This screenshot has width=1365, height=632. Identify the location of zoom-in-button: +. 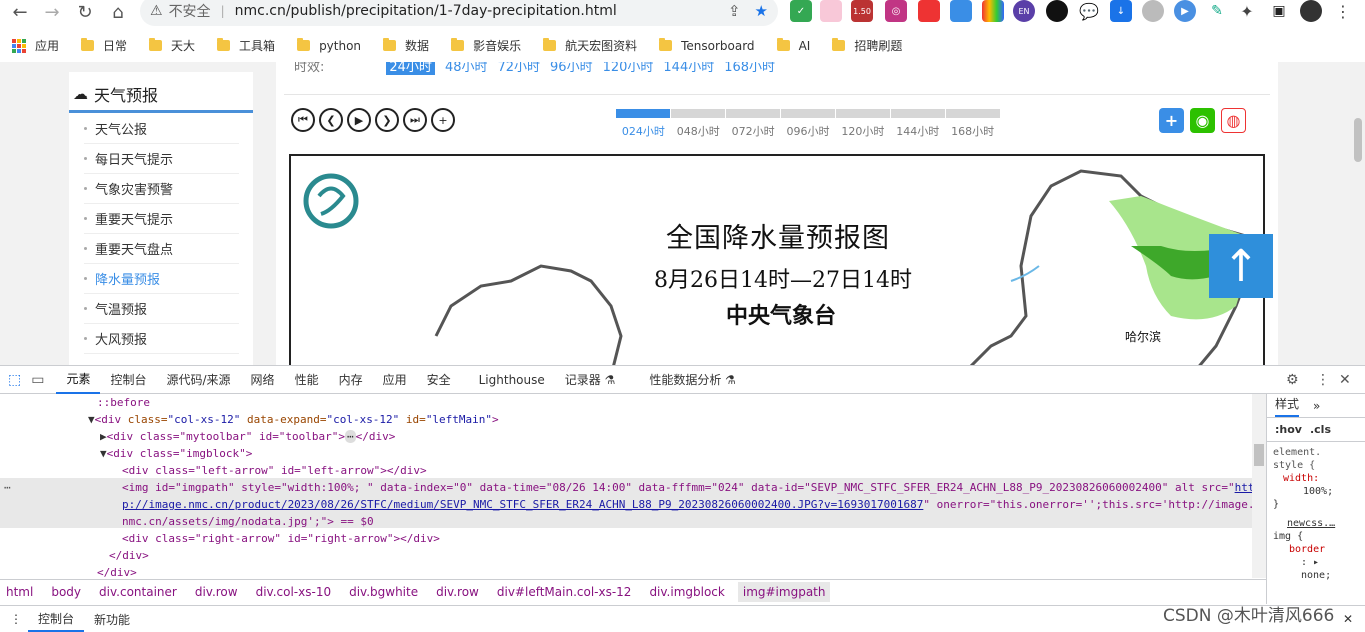
(443, 120).